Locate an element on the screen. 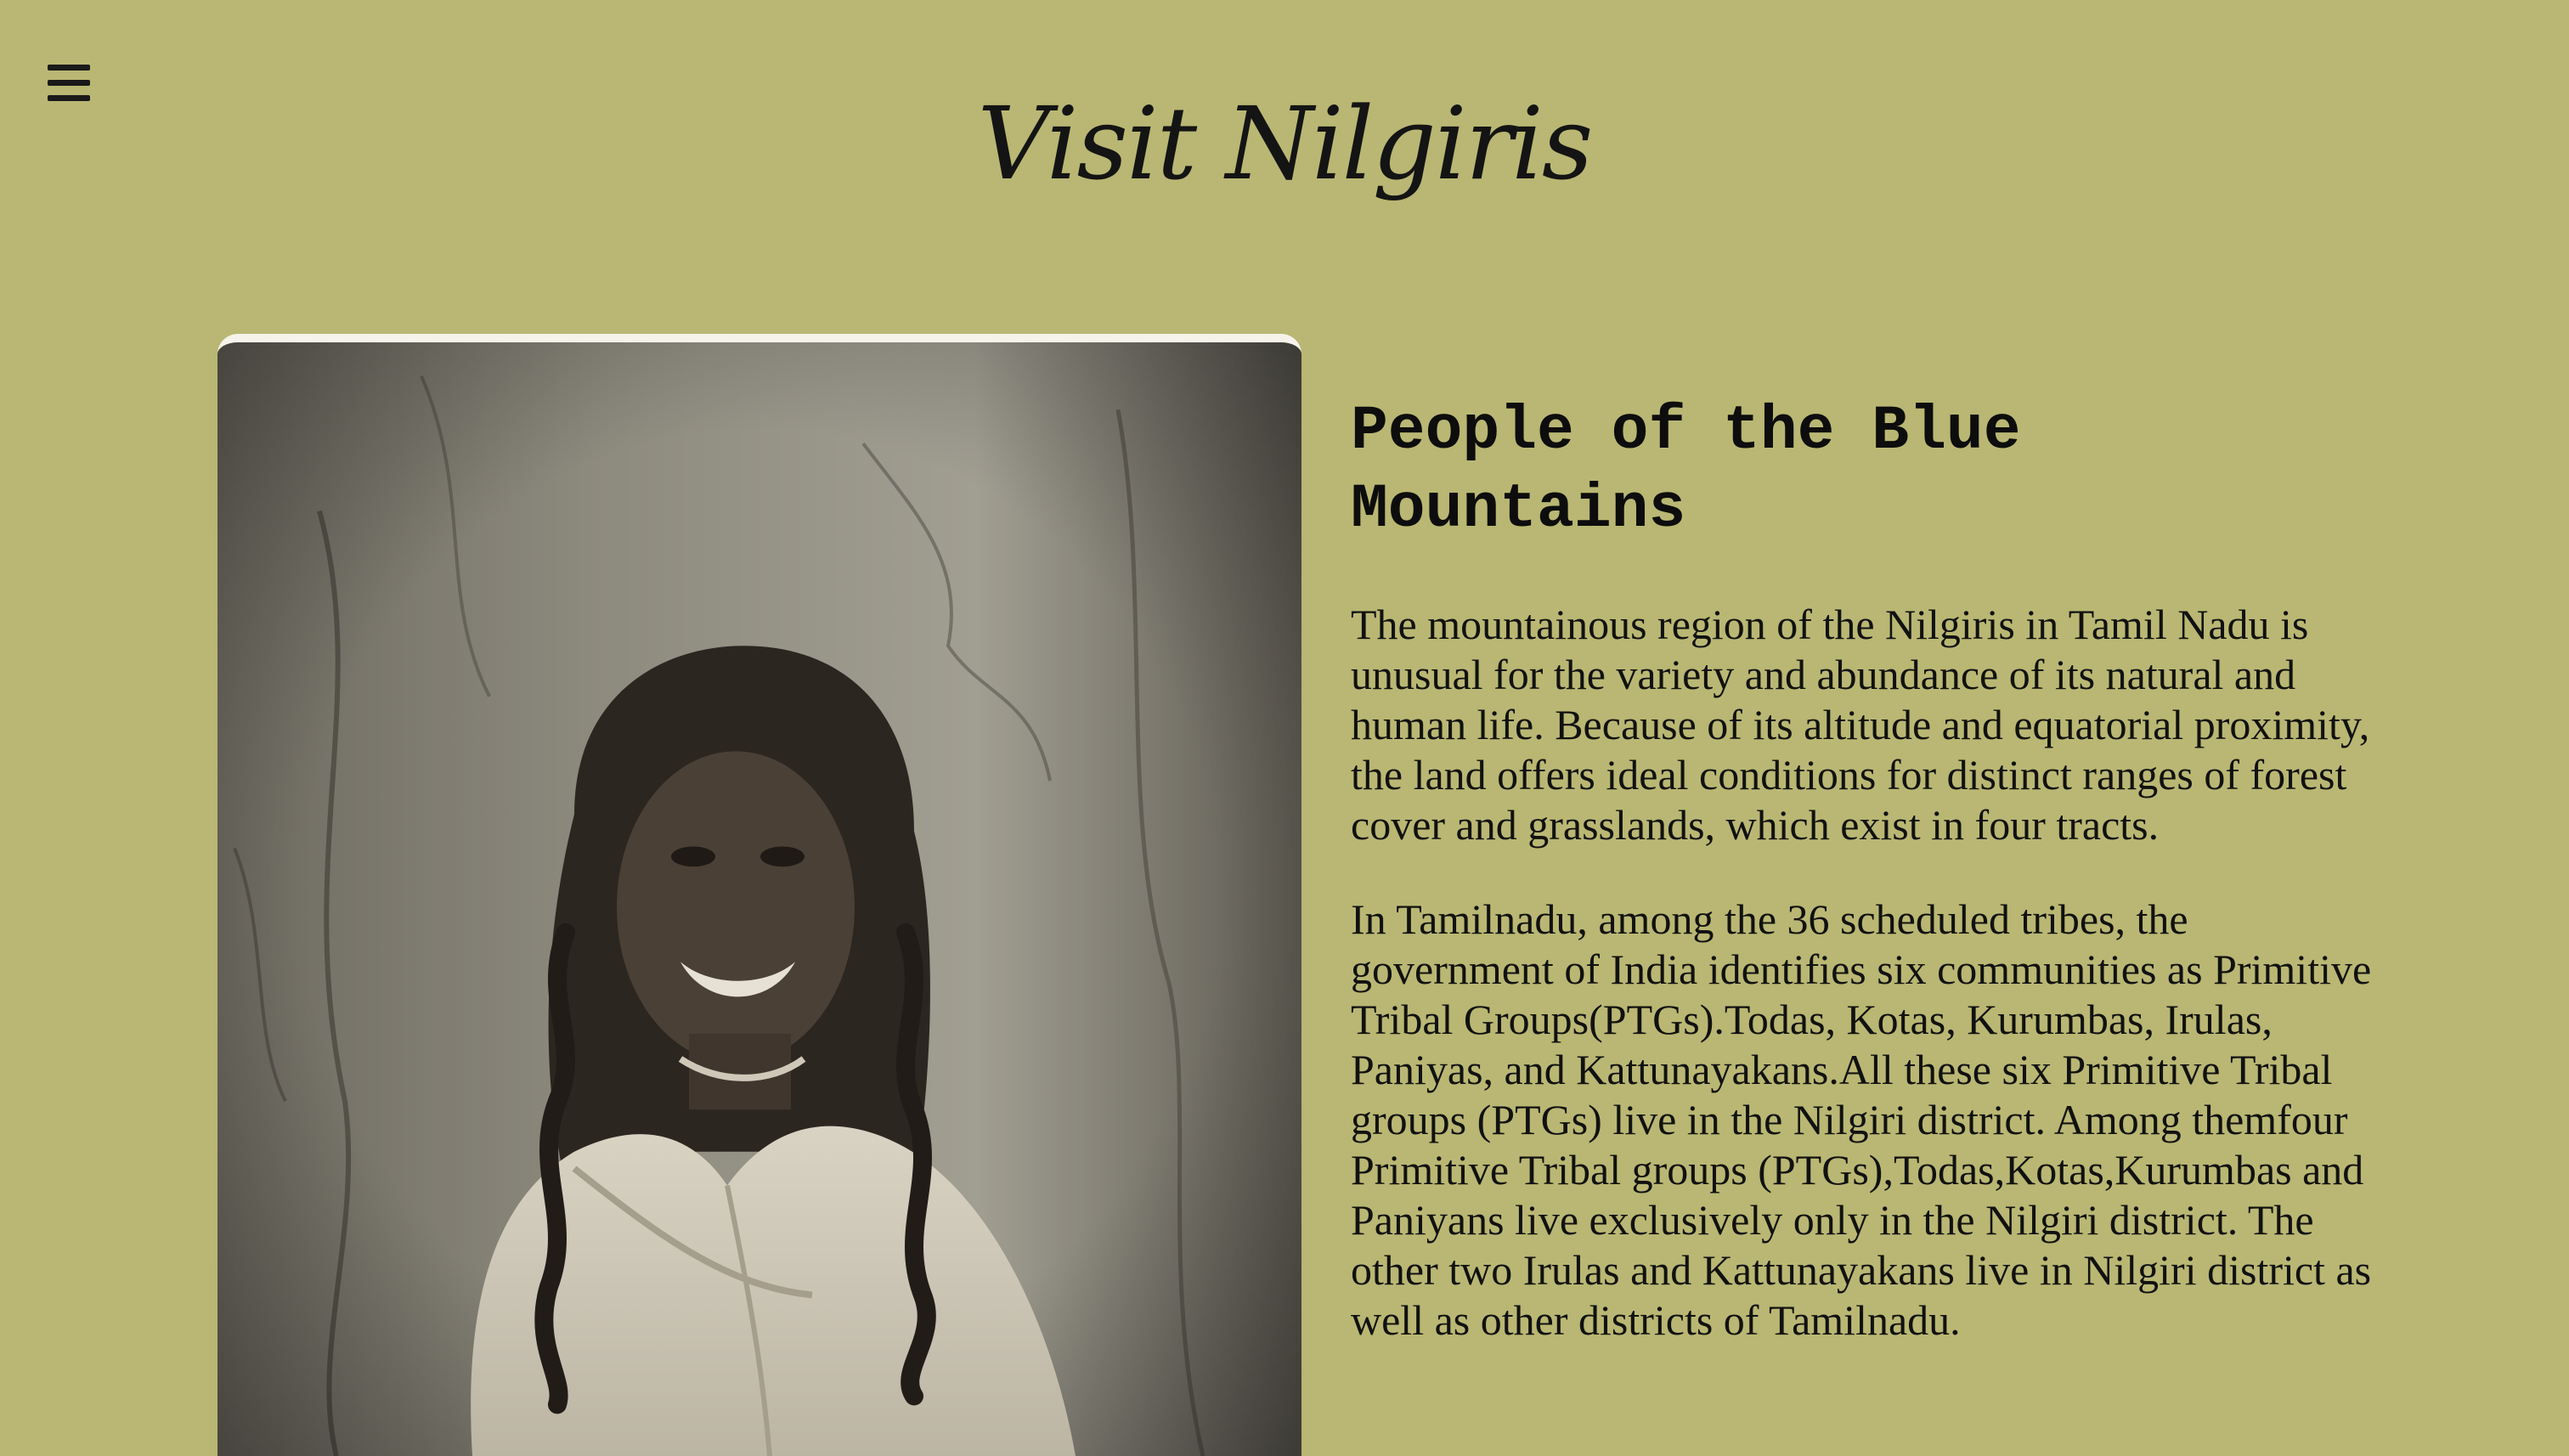  article-heading: People of the Blue Mountains is located at coordinates (1686, 471).